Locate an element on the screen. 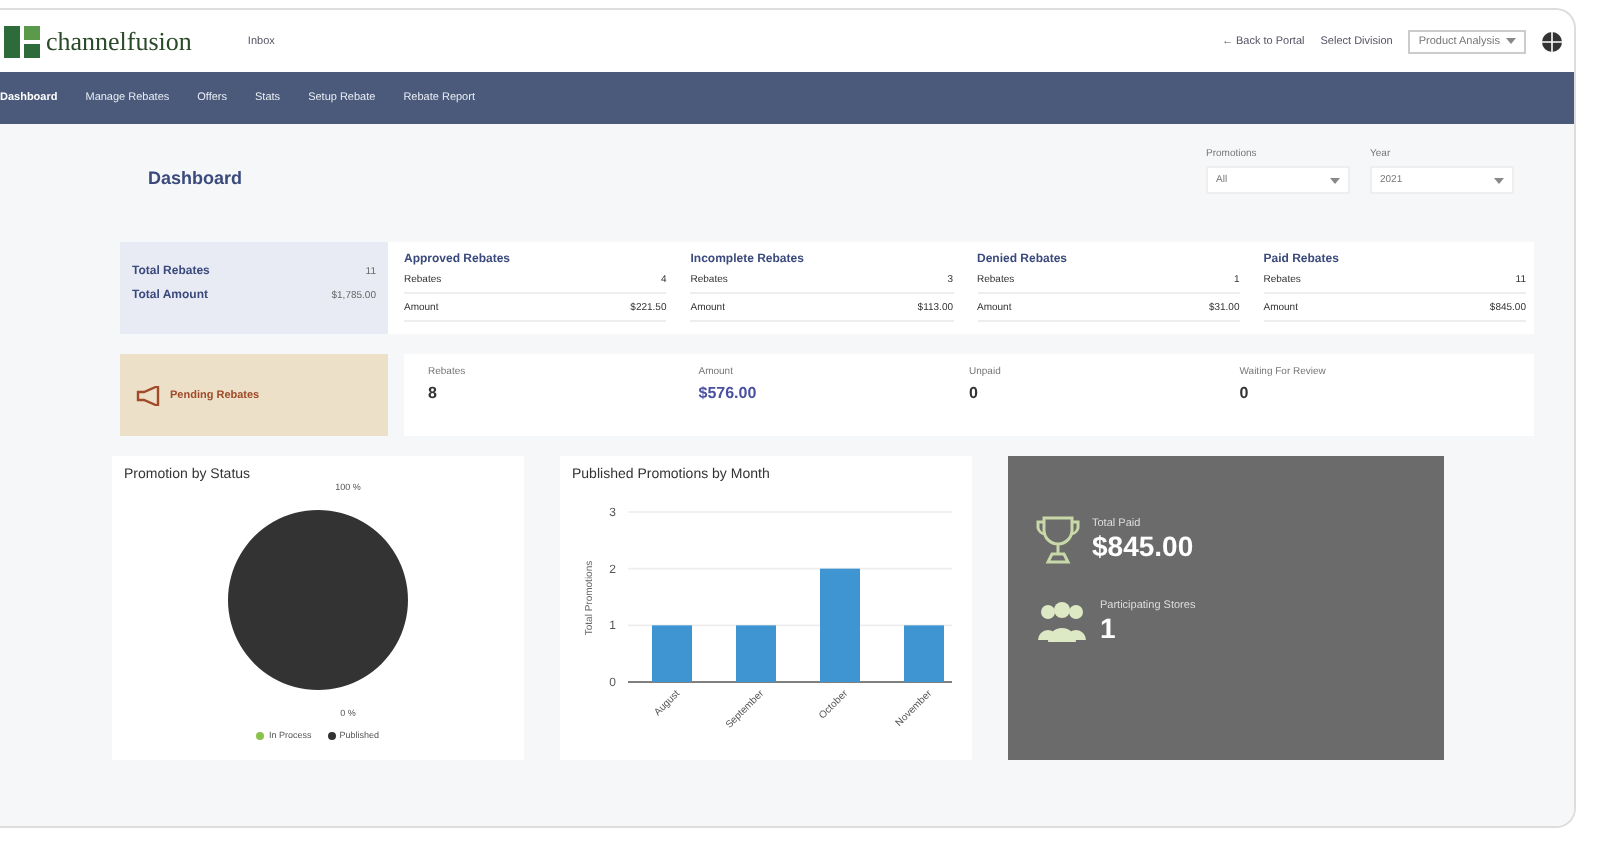 The image size is (1608, 848). summary-value: $845.00 is located at coordinates (1143, 546).